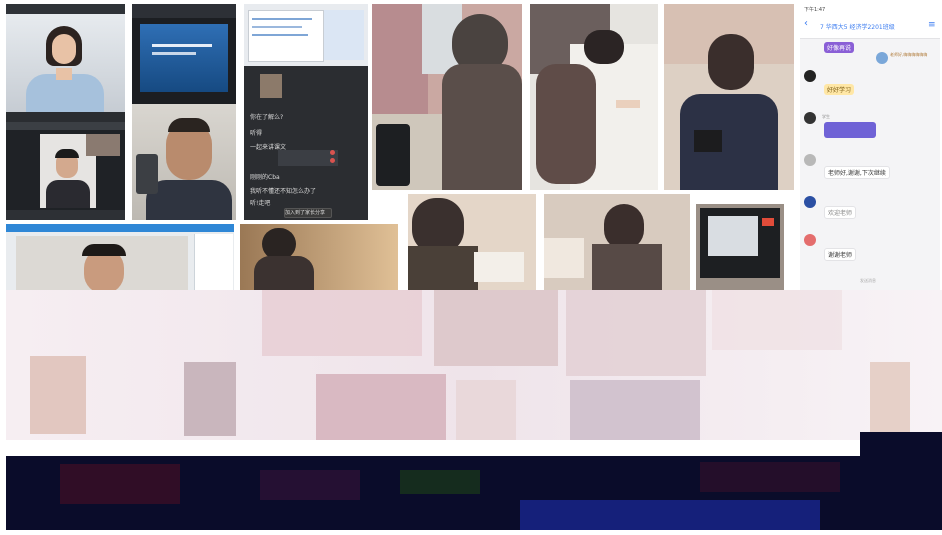 The image size is (942, 535). Describe the element at coordinates (65, 171) in the screenshot. I see `video-call-young-man-tile` at that location.